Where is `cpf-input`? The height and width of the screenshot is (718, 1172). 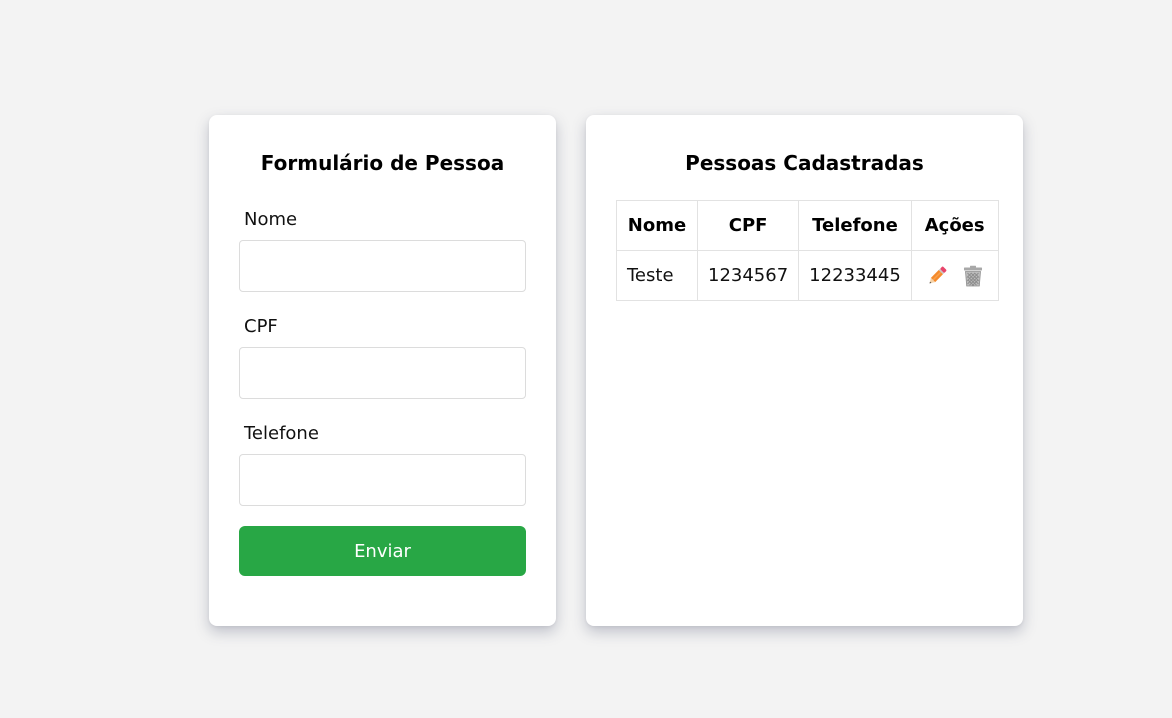 cpf-input is located at coordinates (382, 373).